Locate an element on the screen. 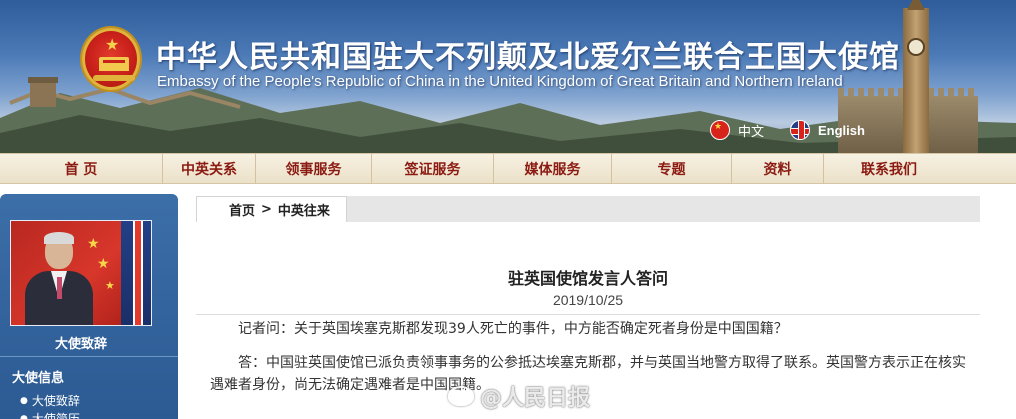 The width and height of the screenshot is (1016, 419). sidebar-divider is located at coordinates (89, 356).